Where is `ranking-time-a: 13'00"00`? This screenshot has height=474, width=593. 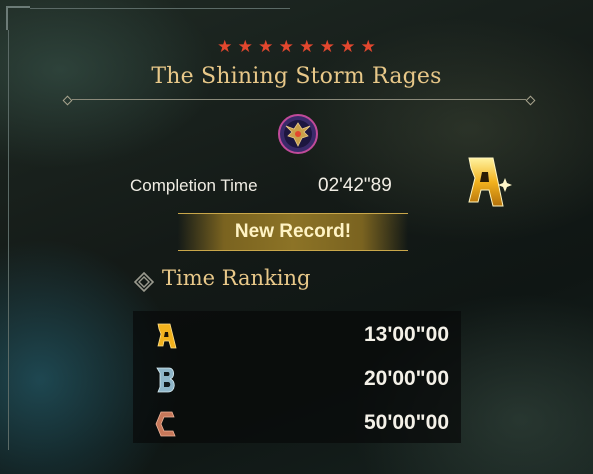
ranking-time-a: 13'00"00 is located at coordinates (406, 334).